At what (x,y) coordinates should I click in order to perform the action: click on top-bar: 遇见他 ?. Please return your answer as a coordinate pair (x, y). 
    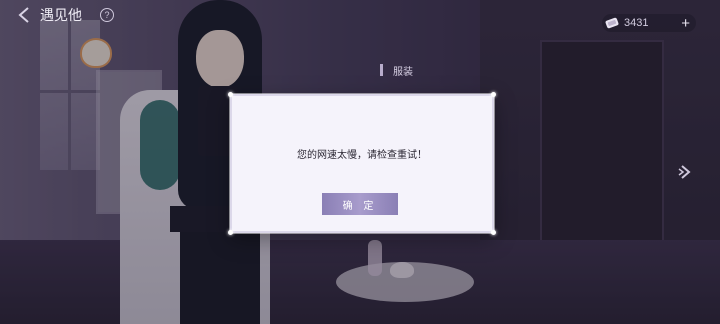
    Looking at the image, I should click on (65, 15).